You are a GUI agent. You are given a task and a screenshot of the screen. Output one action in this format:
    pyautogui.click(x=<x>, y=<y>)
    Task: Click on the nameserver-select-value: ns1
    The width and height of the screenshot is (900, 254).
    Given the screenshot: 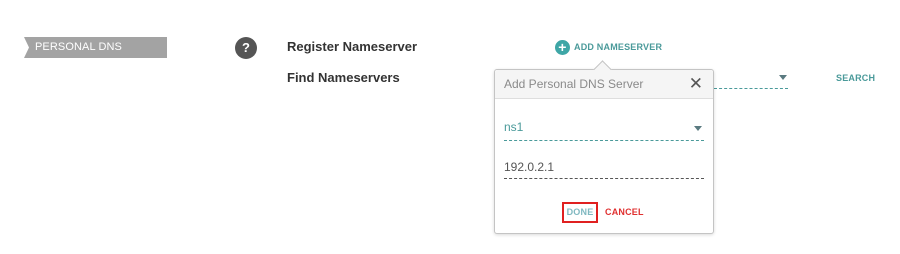 What is the action you would take?
    pyautogui.click(x=514, y=127)
    